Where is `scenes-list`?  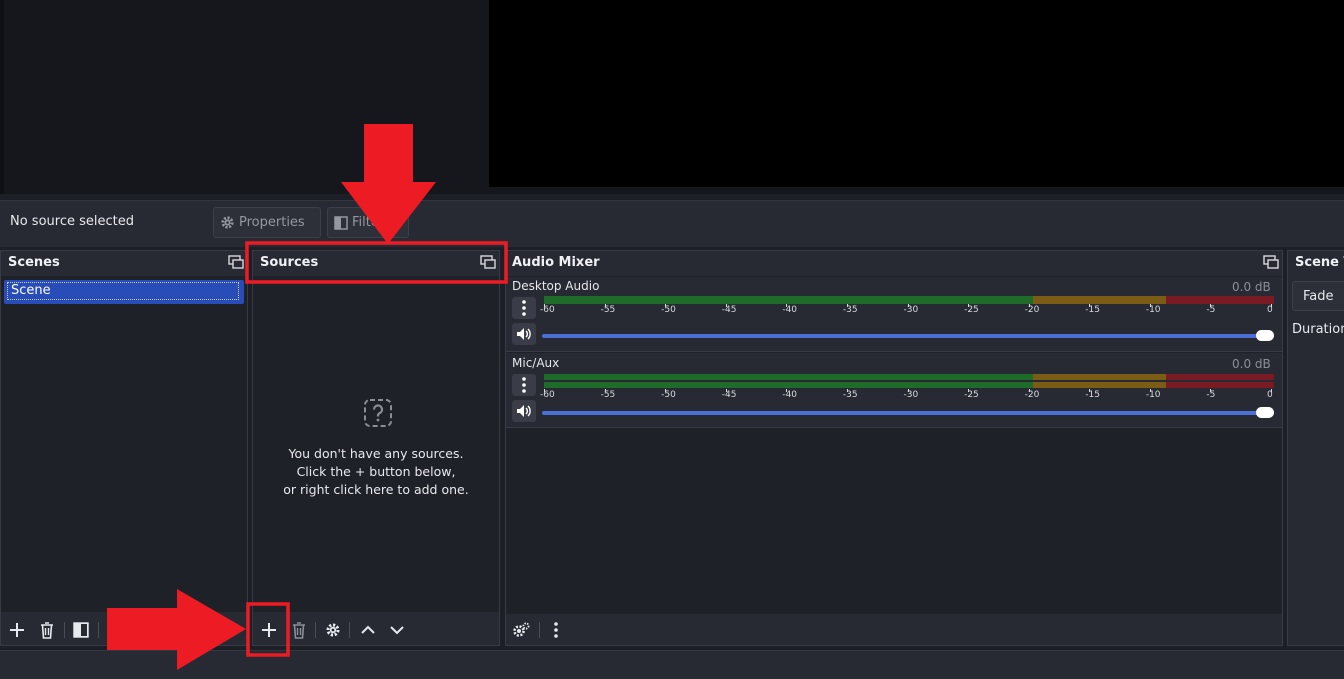
scenes-list is located at coordinates (124, 444).